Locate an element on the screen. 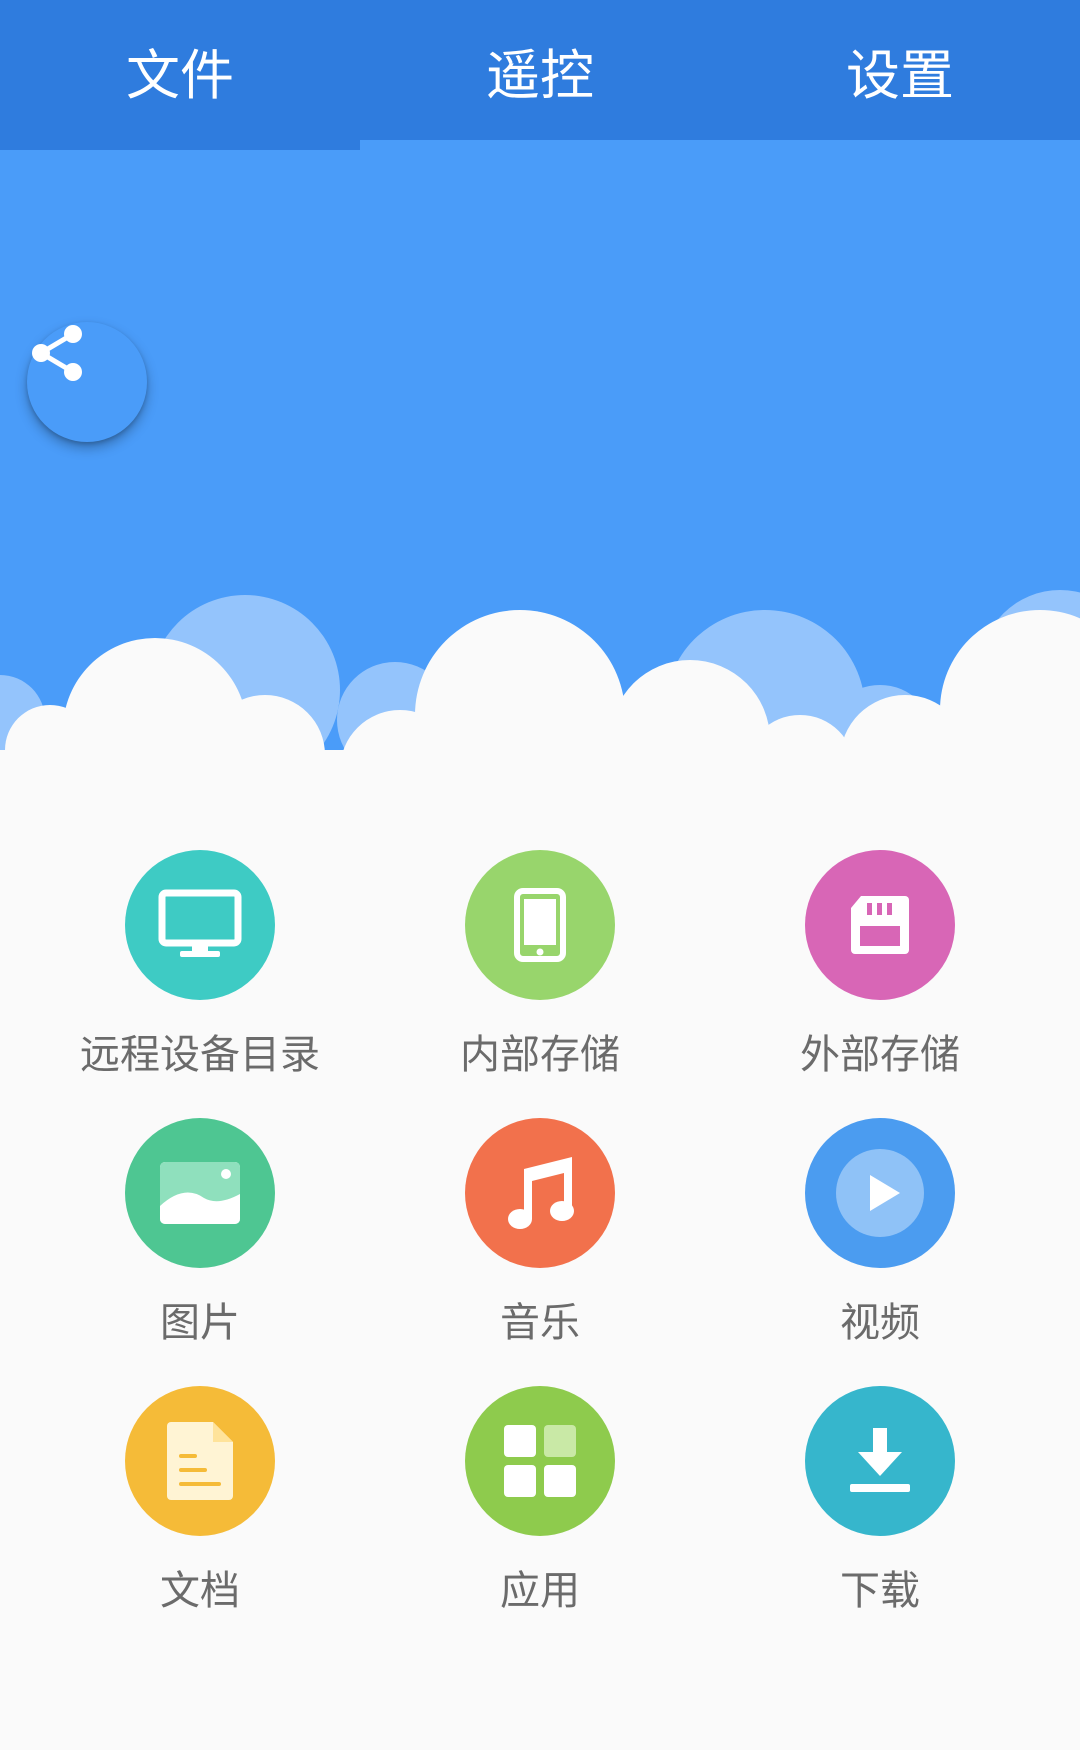  image-icon is located at coordinates (200, 1193).